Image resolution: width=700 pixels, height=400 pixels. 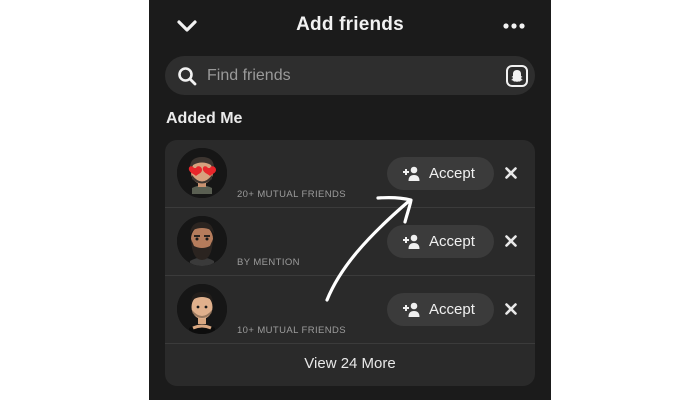 What do you see at coordinates (350, 174) in the screenshot?
I see `list-item: 20+ MUTUAL FRIENDS Accept` at bounding box center [350, 174].